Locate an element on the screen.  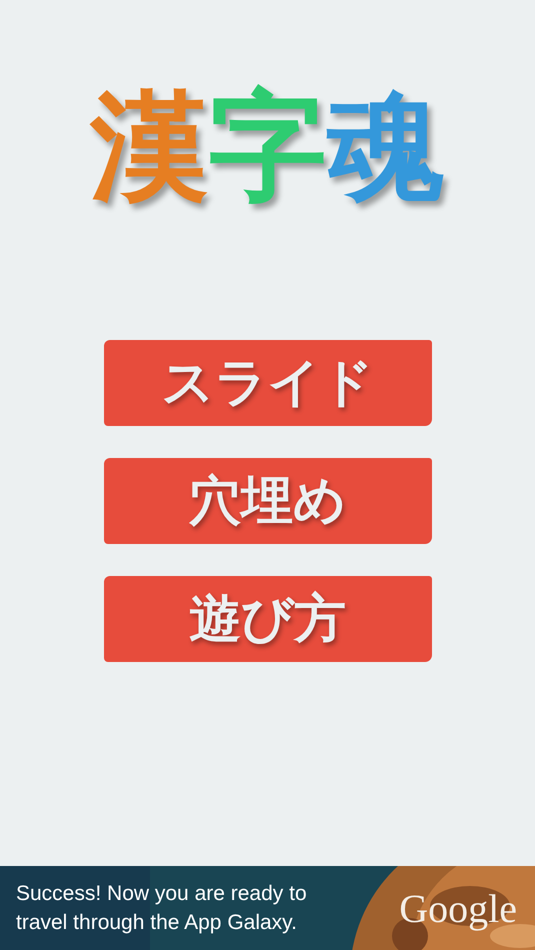
menu-button: スライド is located at coordinates (268, 383).